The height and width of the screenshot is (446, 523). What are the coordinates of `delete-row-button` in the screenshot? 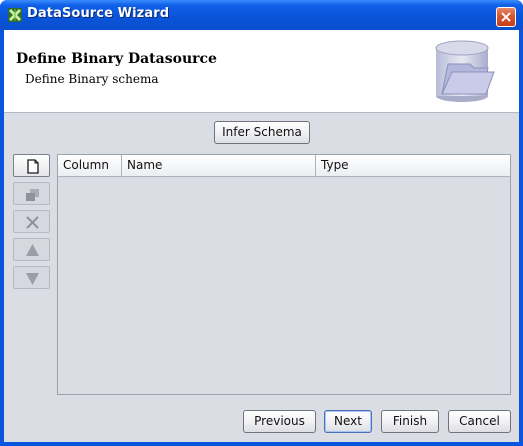 It's located at (31, 221).